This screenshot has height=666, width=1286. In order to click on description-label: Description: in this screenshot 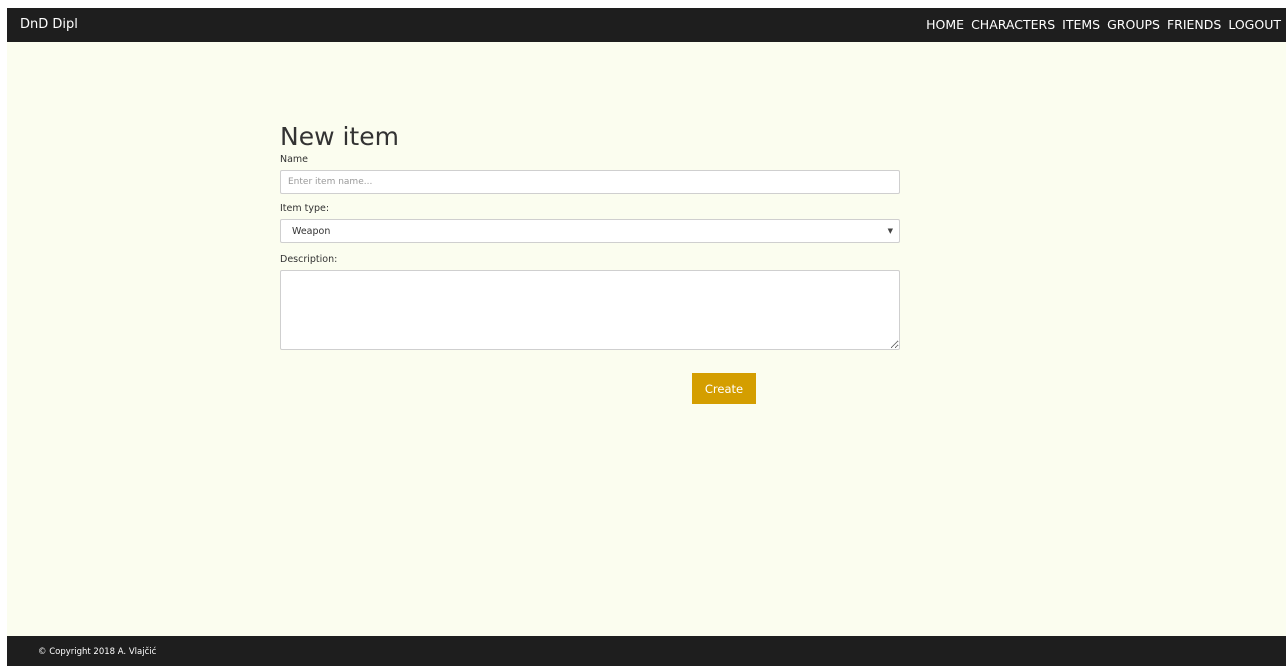, I will do `click(309, 259)`.